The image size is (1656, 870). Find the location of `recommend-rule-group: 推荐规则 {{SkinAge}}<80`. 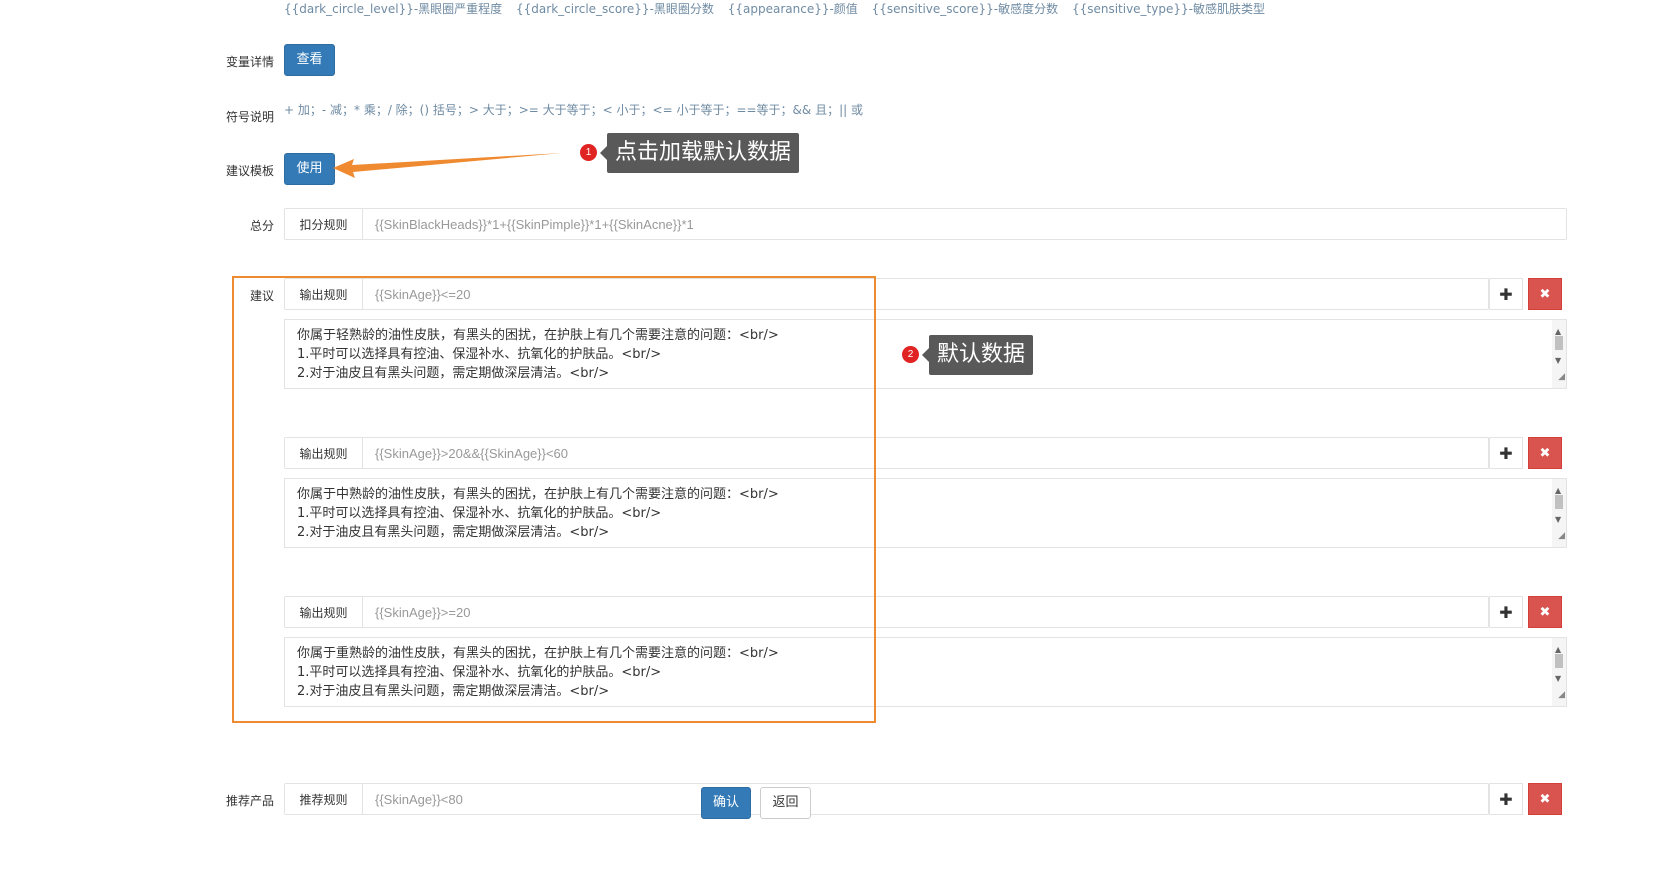

recommend-rule-group: 推荐规则 {{SkinAge}}<80 is located at coordinates (886, 799).